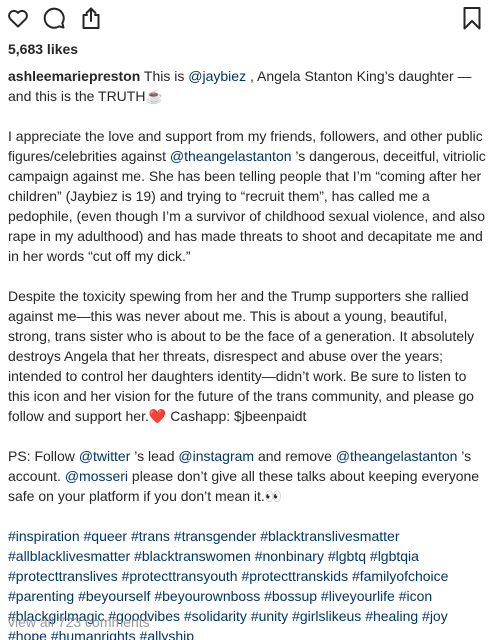 The height and width of the screenshot is (640, 492). What do you see at coordinates (105, 456) in the screenshot?
I see `mention-link: @twitter` at bounding box center [105, 456].